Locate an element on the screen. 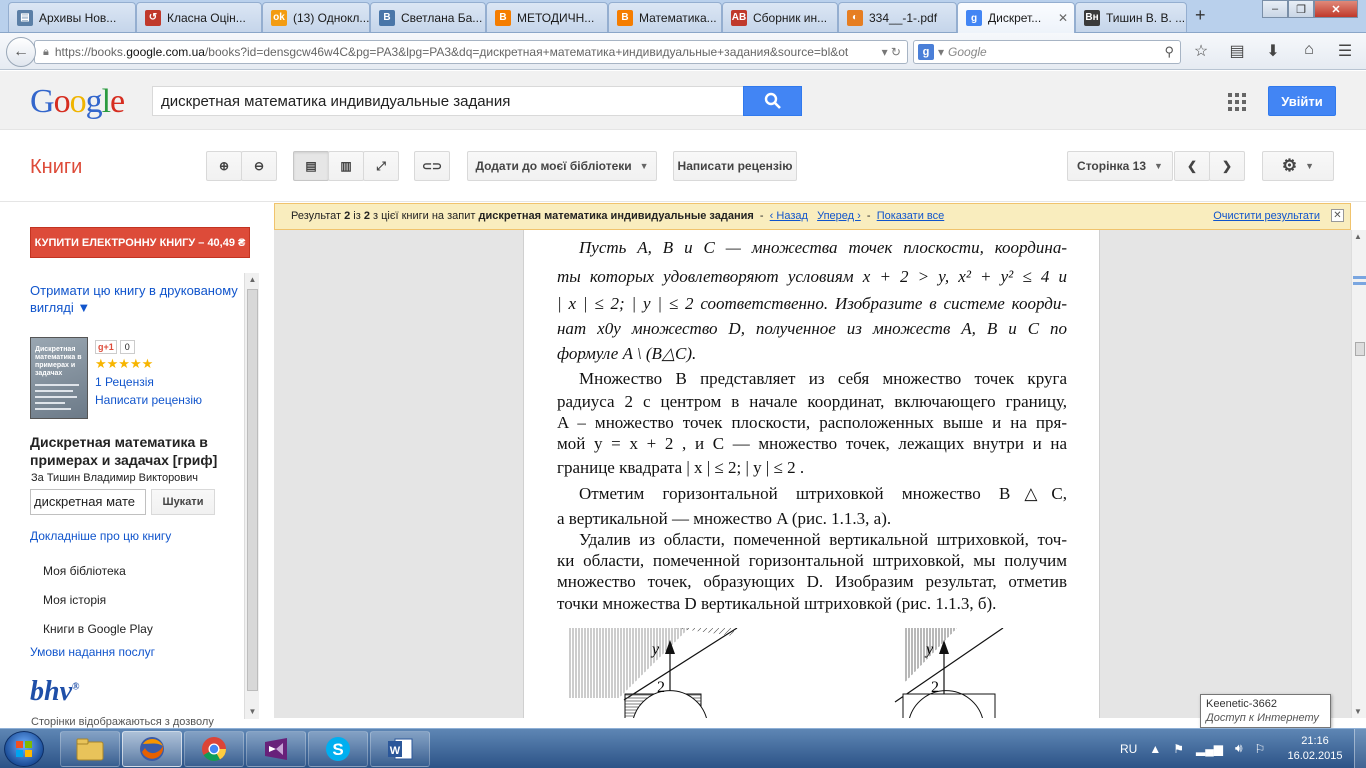 The height and width of the screenshot is (768, 1366). result-back-link: ‹ Назад is located at coordinates (789, 216).